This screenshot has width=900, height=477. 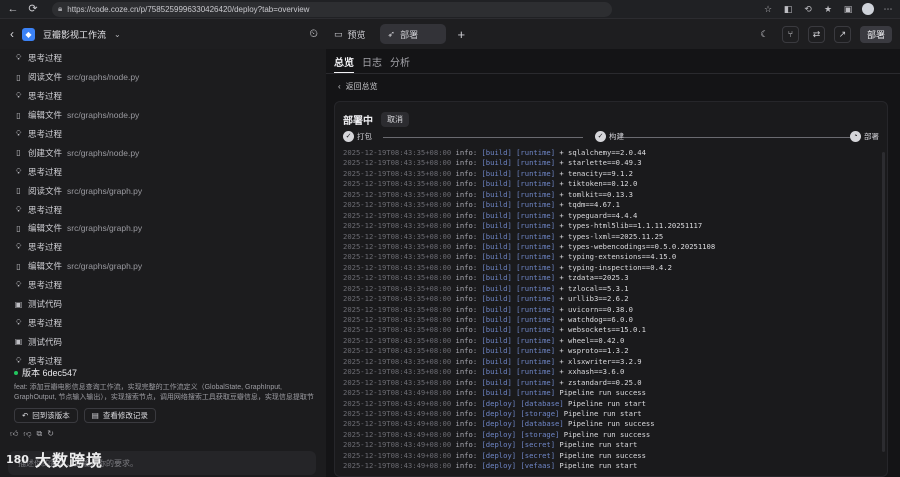 What do you see at coordinates (18, 77) in the screenshot?
I see `file-icon: ▯` at bounding box center [18, 77].